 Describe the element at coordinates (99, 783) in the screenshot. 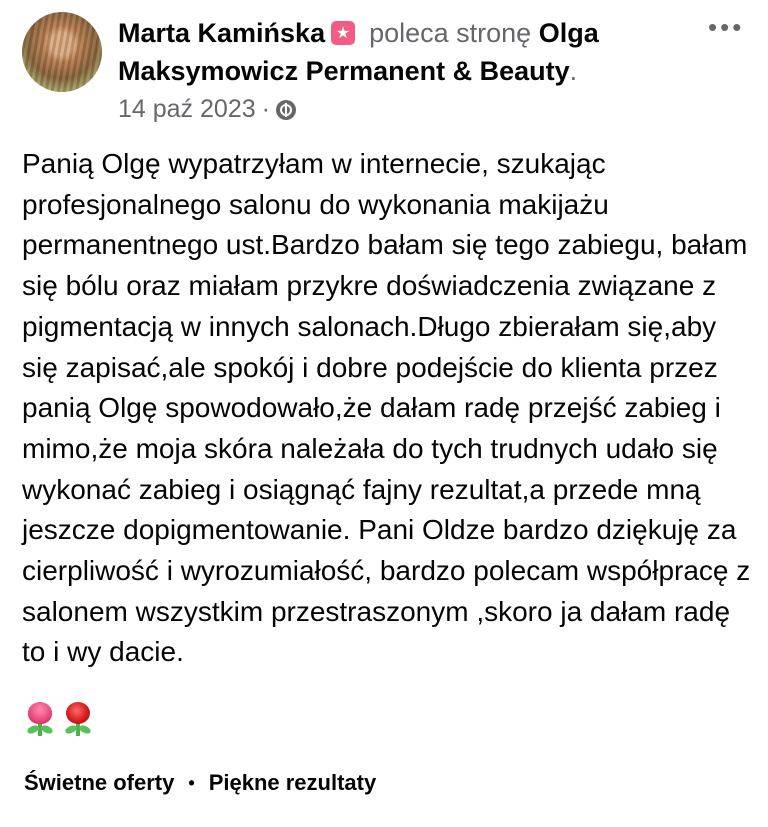

I see `tag-great-offers: Świetne oferty` at that location.